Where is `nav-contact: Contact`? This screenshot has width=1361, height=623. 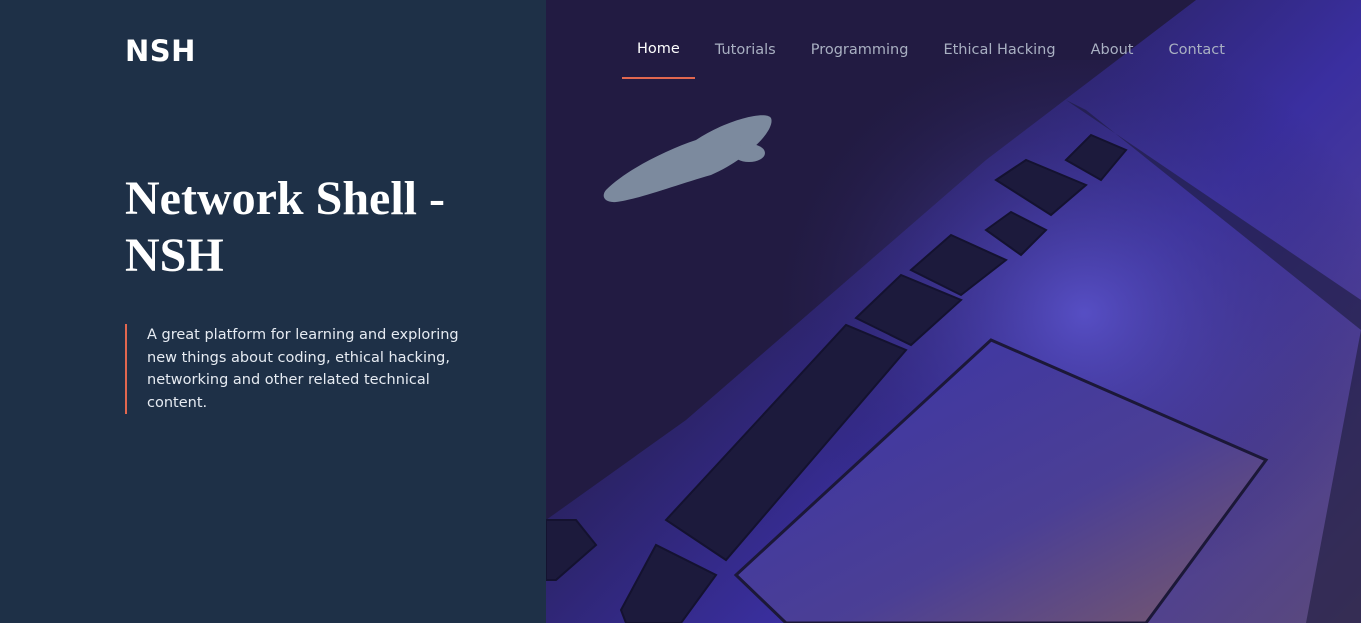 nav-contact: Contact is located at coordinates (1196, 52).